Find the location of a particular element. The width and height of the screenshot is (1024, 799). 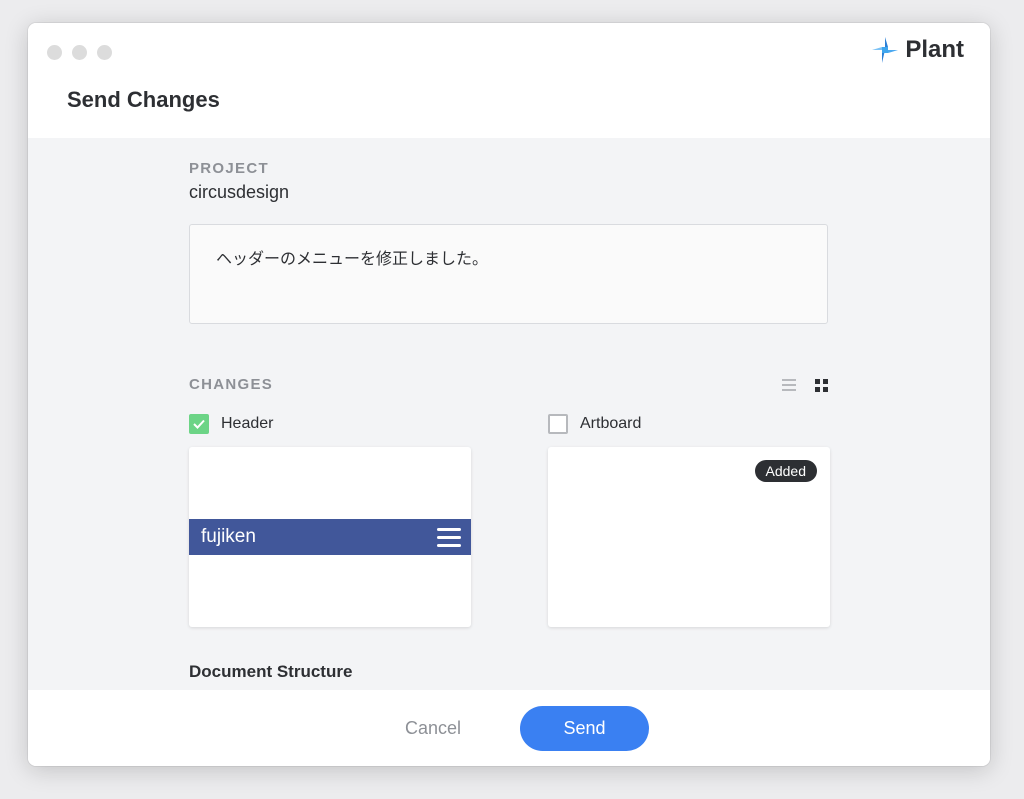

plant-logo-icon is located at coordinates (885, 50).